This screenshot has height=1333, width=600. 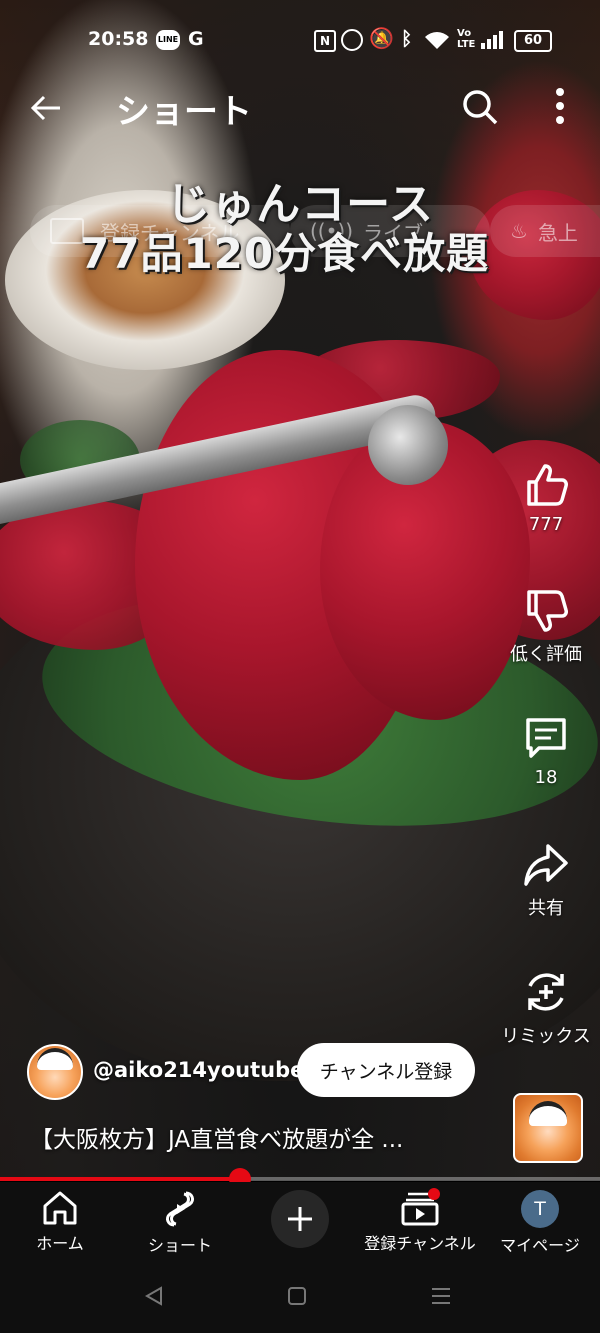 I want to click on search-icon, so click(x=480, y=107).